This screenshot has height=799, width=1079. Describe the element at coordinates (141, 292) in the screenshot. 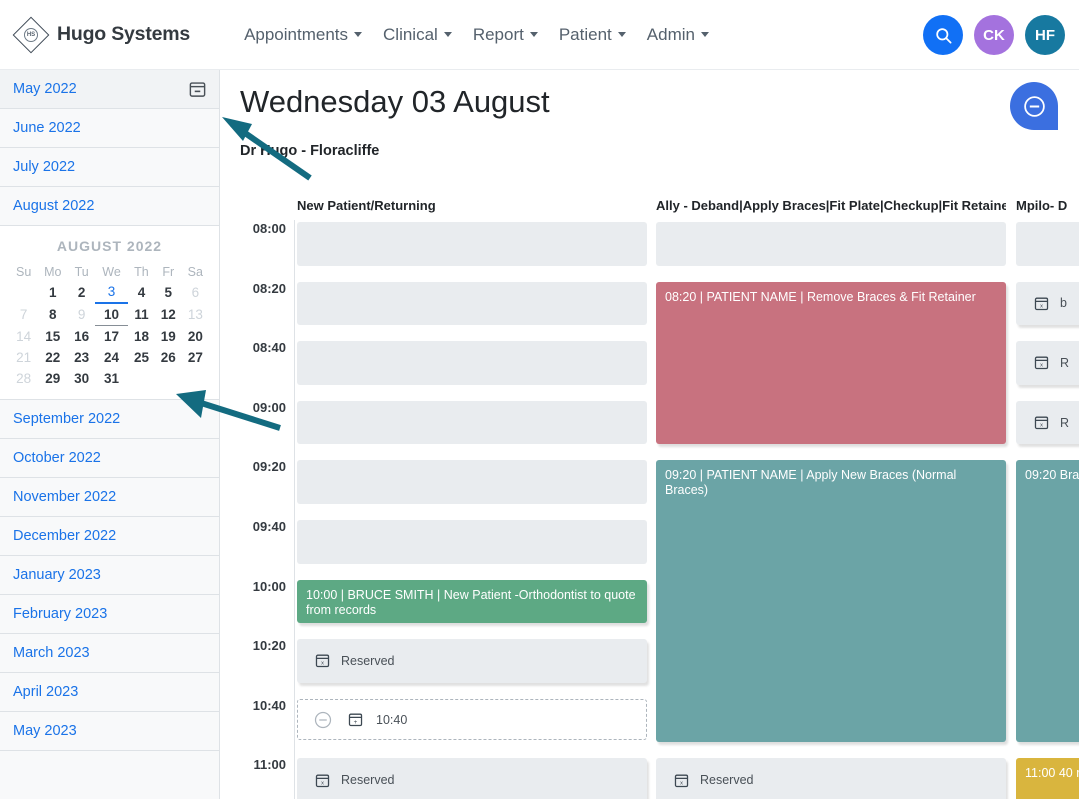

I see `calendar-day-4: 4` at that location.